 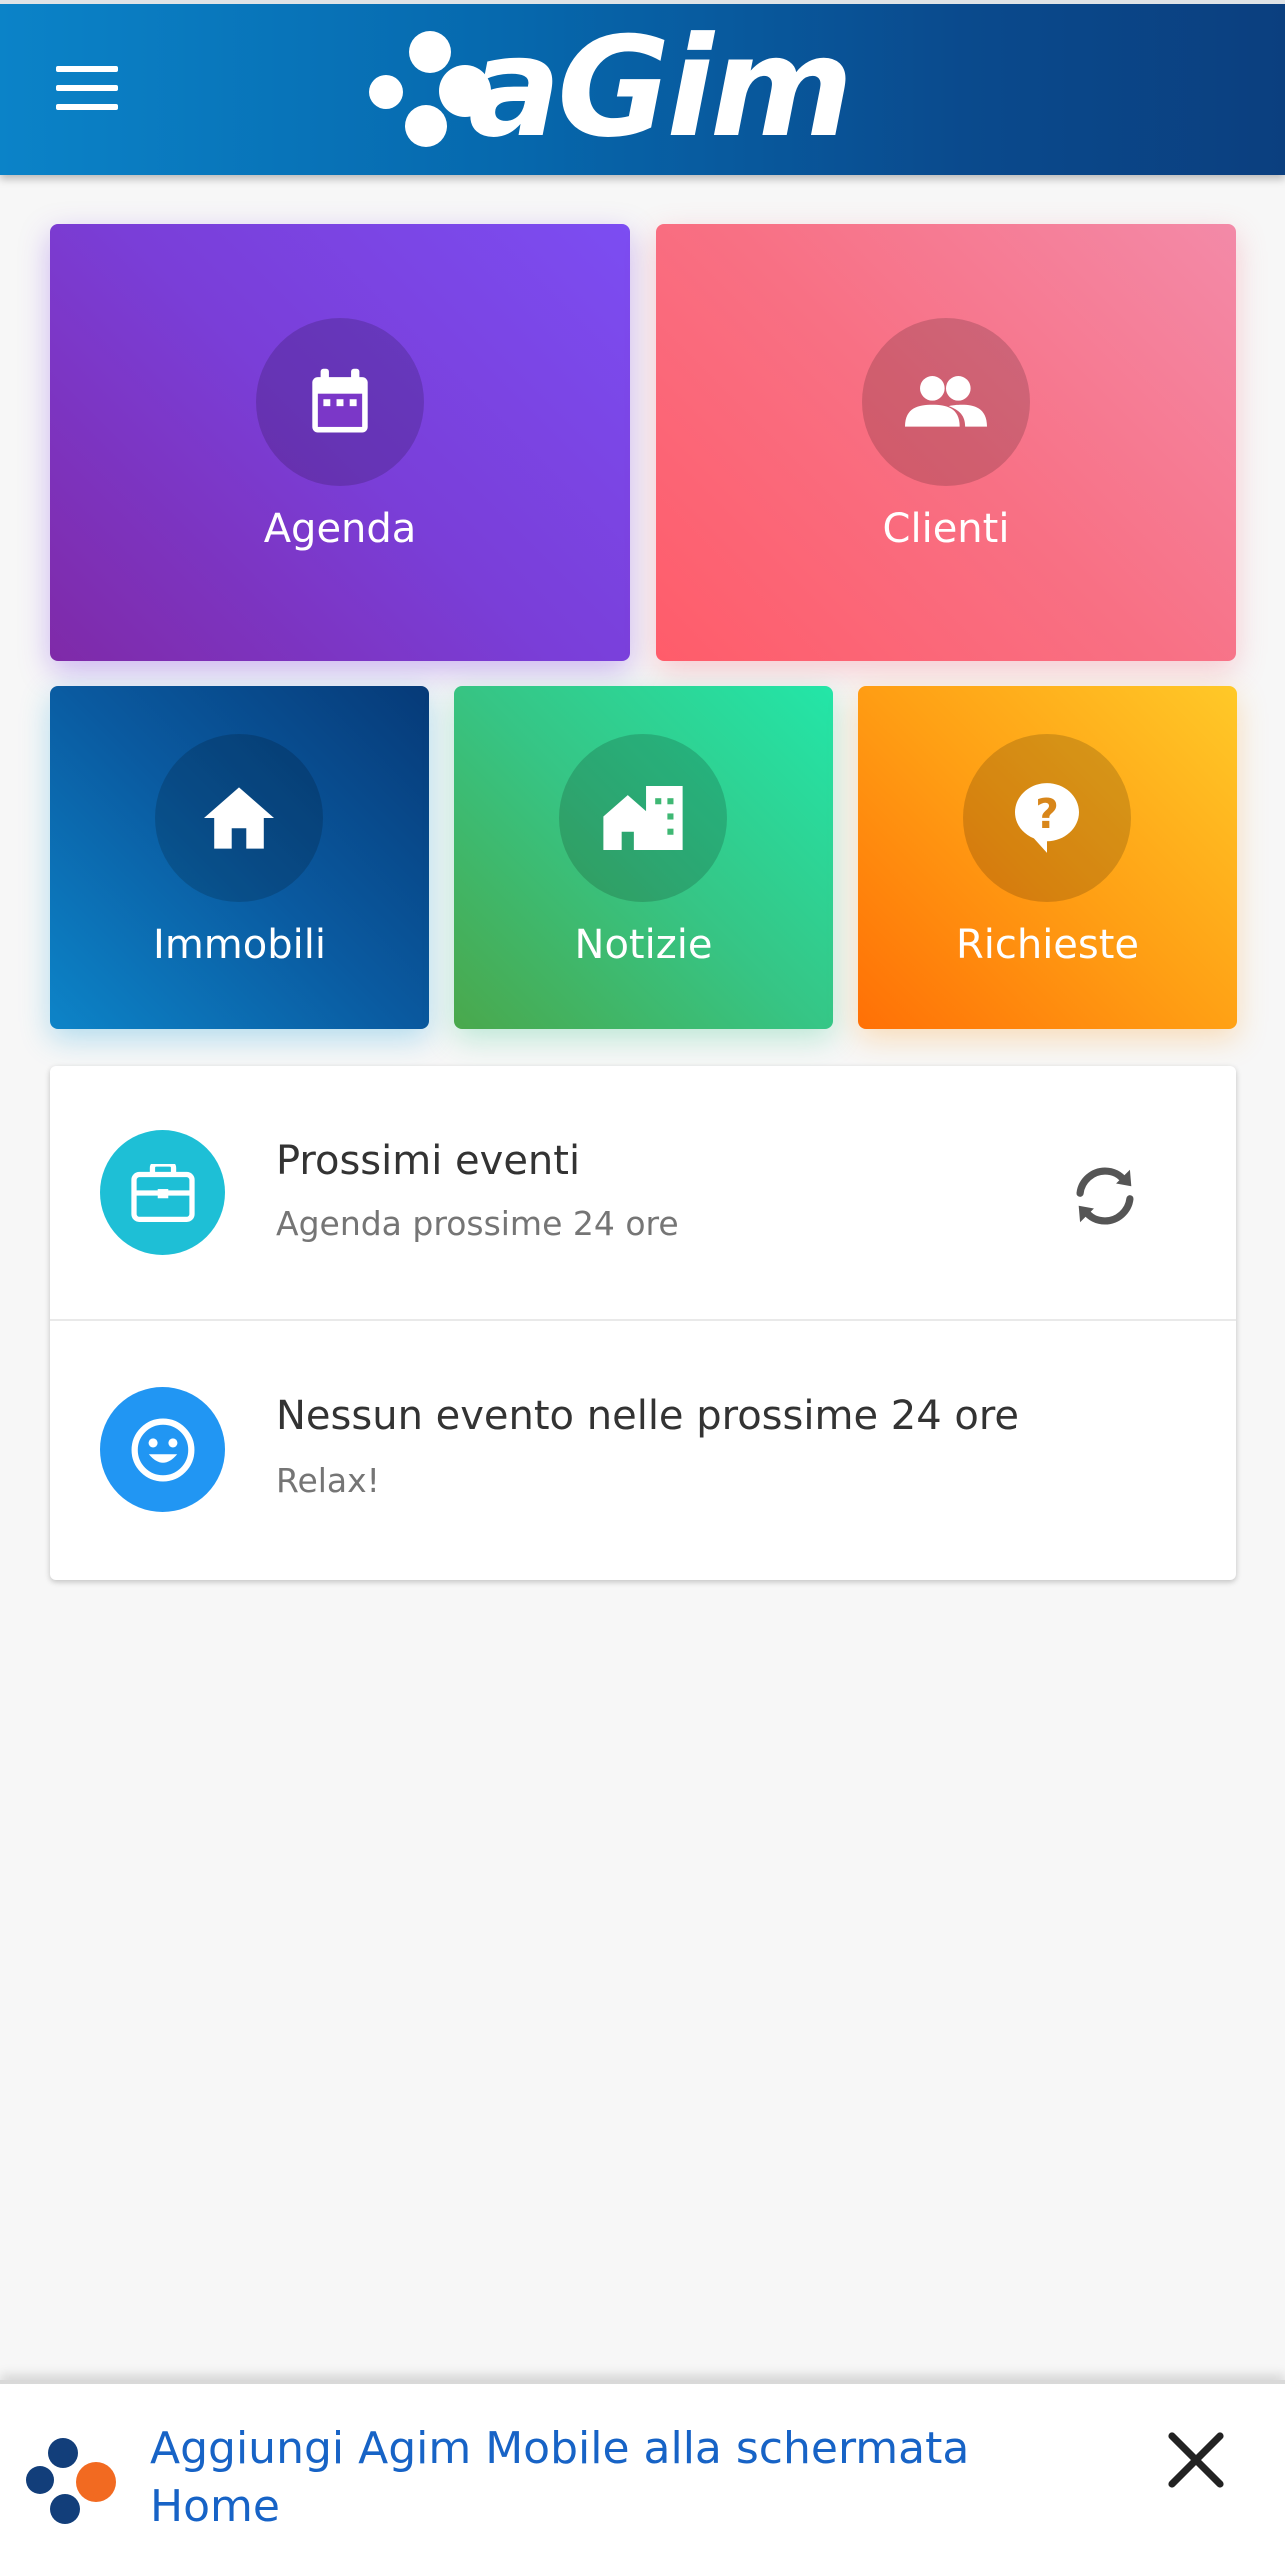 What do you see at coordinates (1047, 945) in the screenshot?
I see `tile-label: Richieste` at bounding box center [1047, 945].